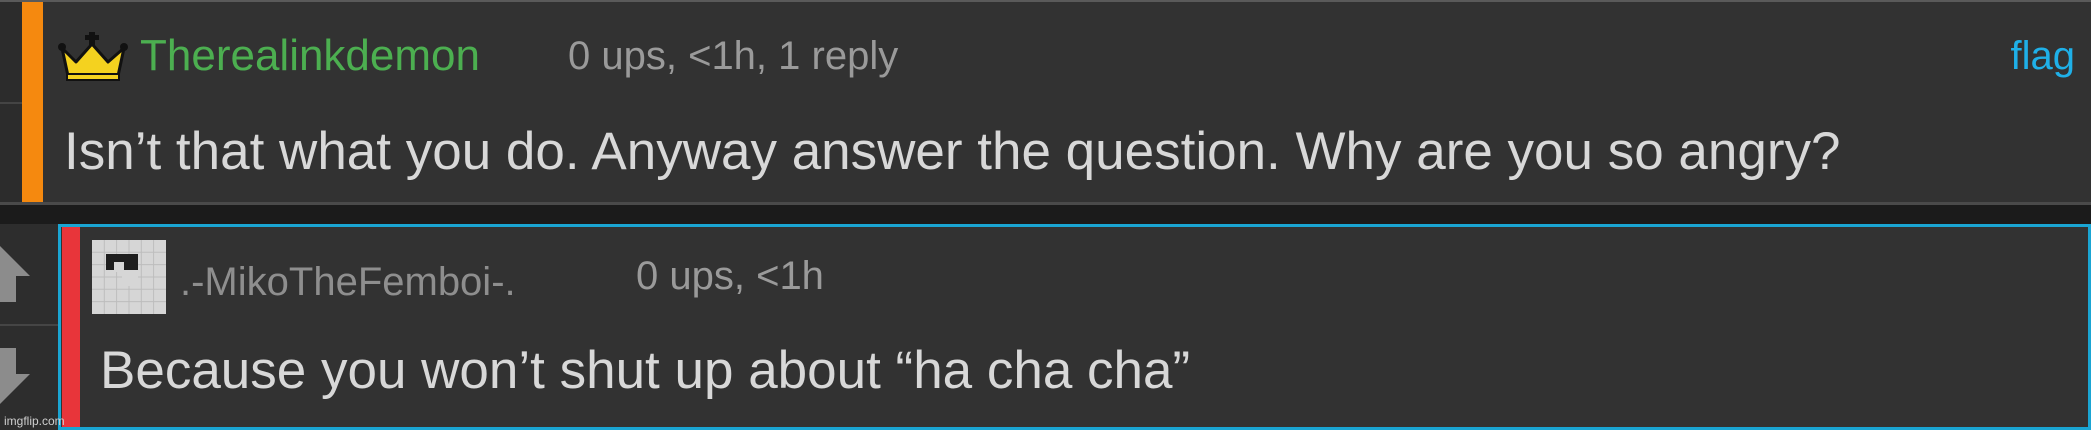 This screenshot has height=430, width=2091. Describe the element at coordinates (310, 56) in the screenshot. I see `comment-username: Therealinkdemon` at that location.